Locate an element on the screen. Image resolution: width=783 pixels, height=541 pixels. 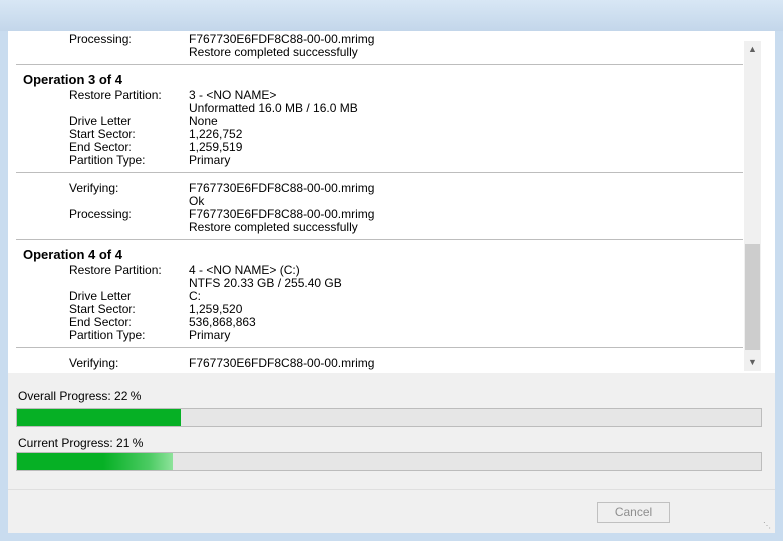
window-frame-left is located at coordinates (4, 286).